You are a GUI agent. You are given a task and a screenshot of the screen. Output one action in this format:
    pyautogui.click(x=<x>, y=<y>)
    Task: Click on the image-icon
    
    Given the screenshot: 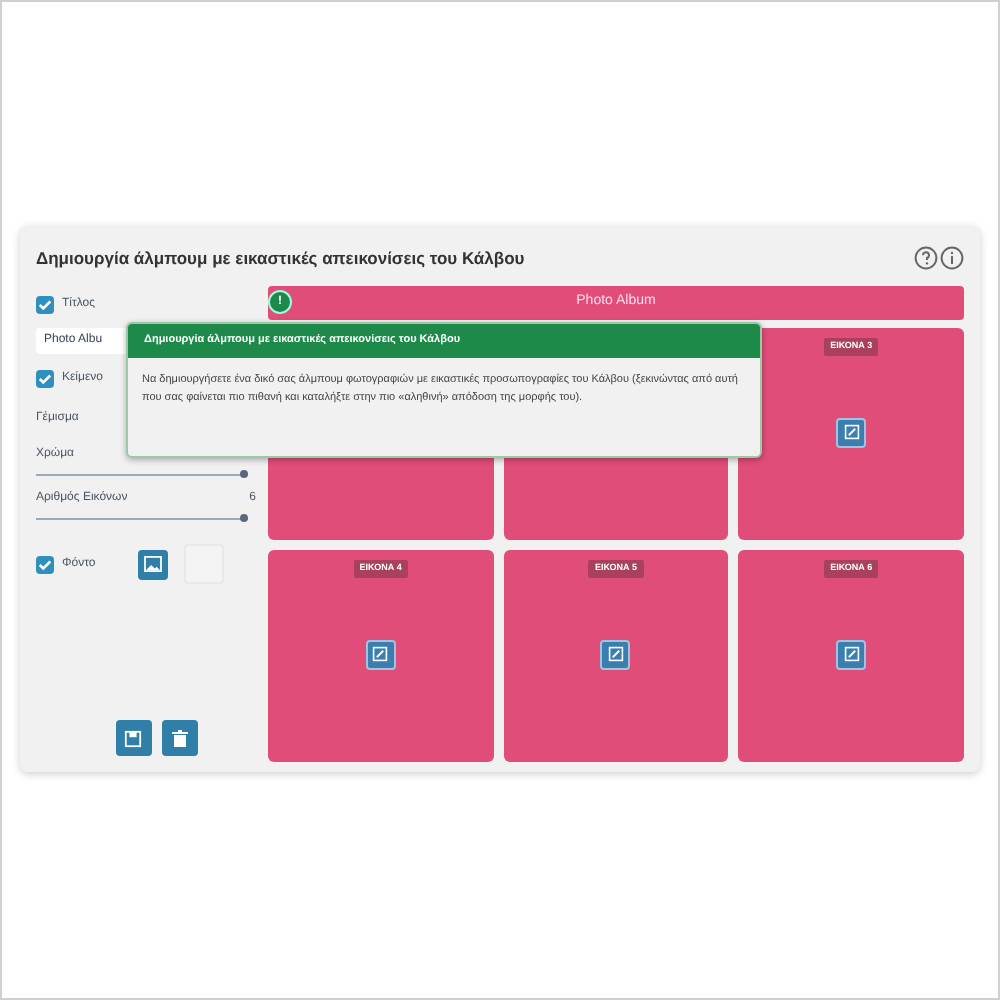 What is the action you would take?
    pyautogui.click(x=153, y=564)
    